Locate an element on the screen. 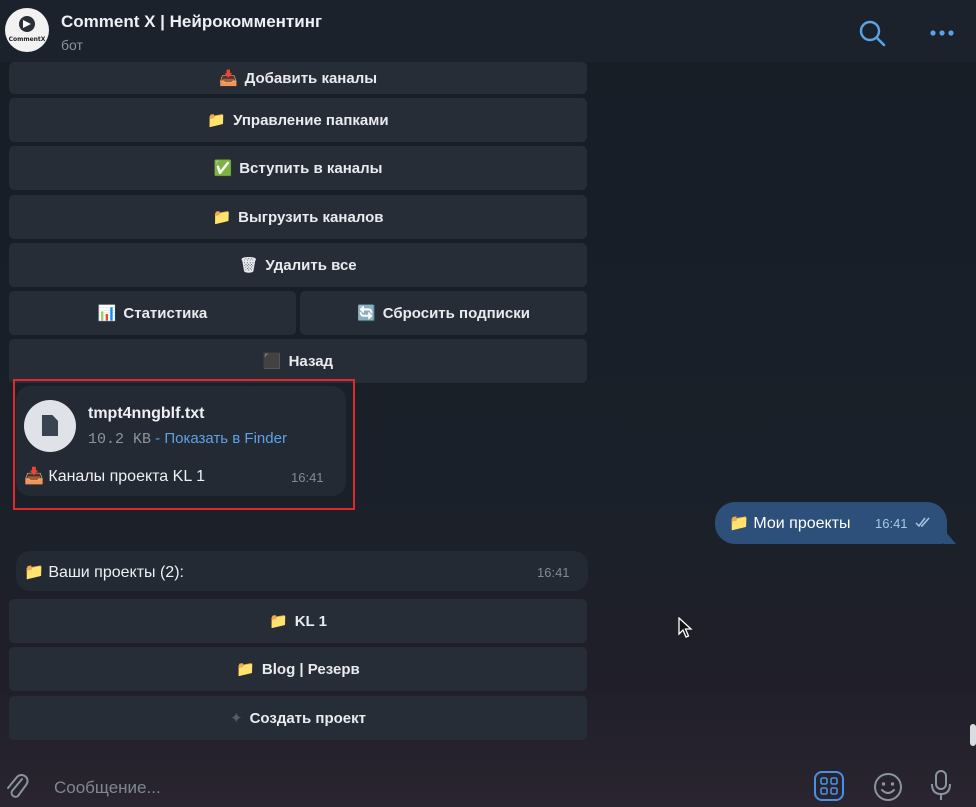 The image size is (976, 807). avatar-brand-text: CommentX is located at coordinates (27, 39).